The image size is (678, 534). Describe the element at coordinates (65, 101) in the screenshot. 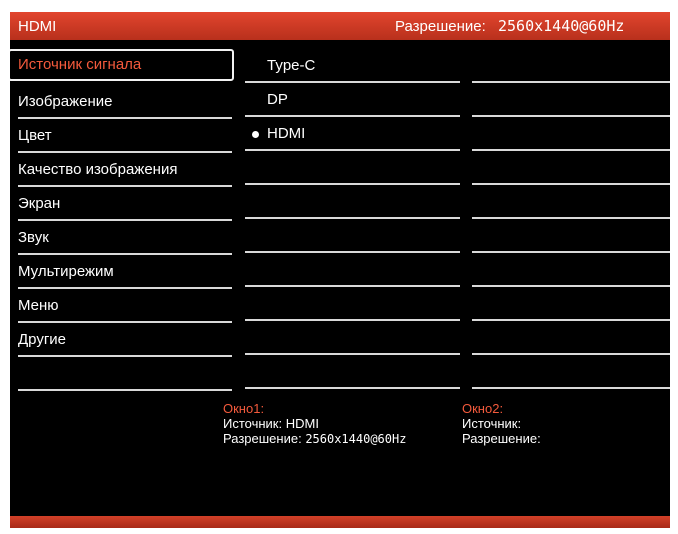

I see `menu-item-label: Изображение` at that location.